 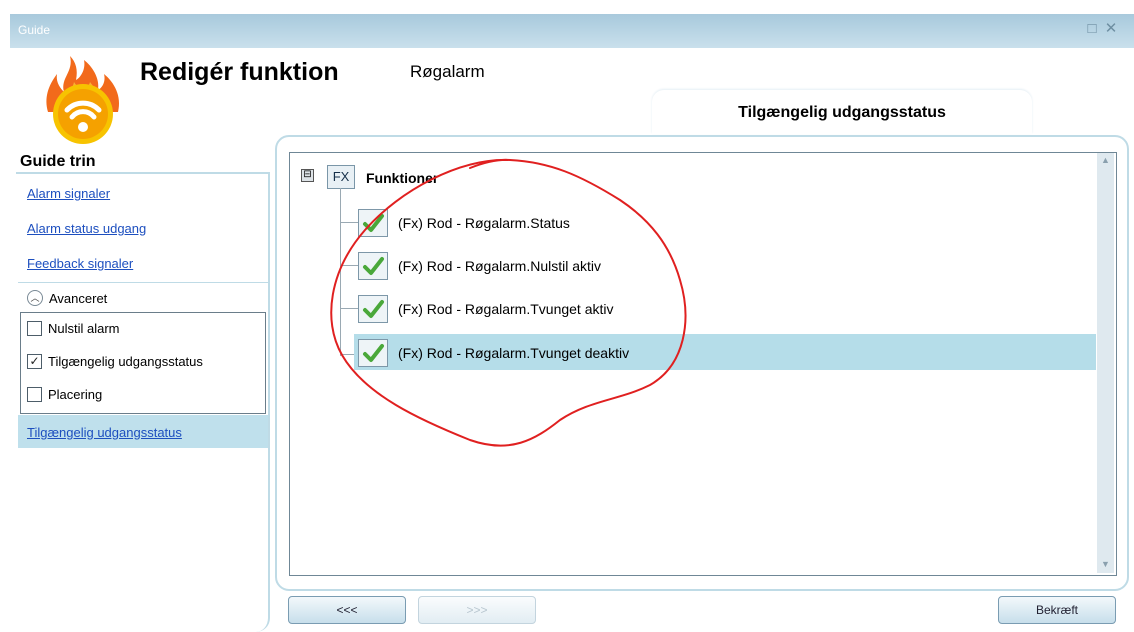 I want to click on sidebar-title: Guide trin, so click(x=58, y=161).